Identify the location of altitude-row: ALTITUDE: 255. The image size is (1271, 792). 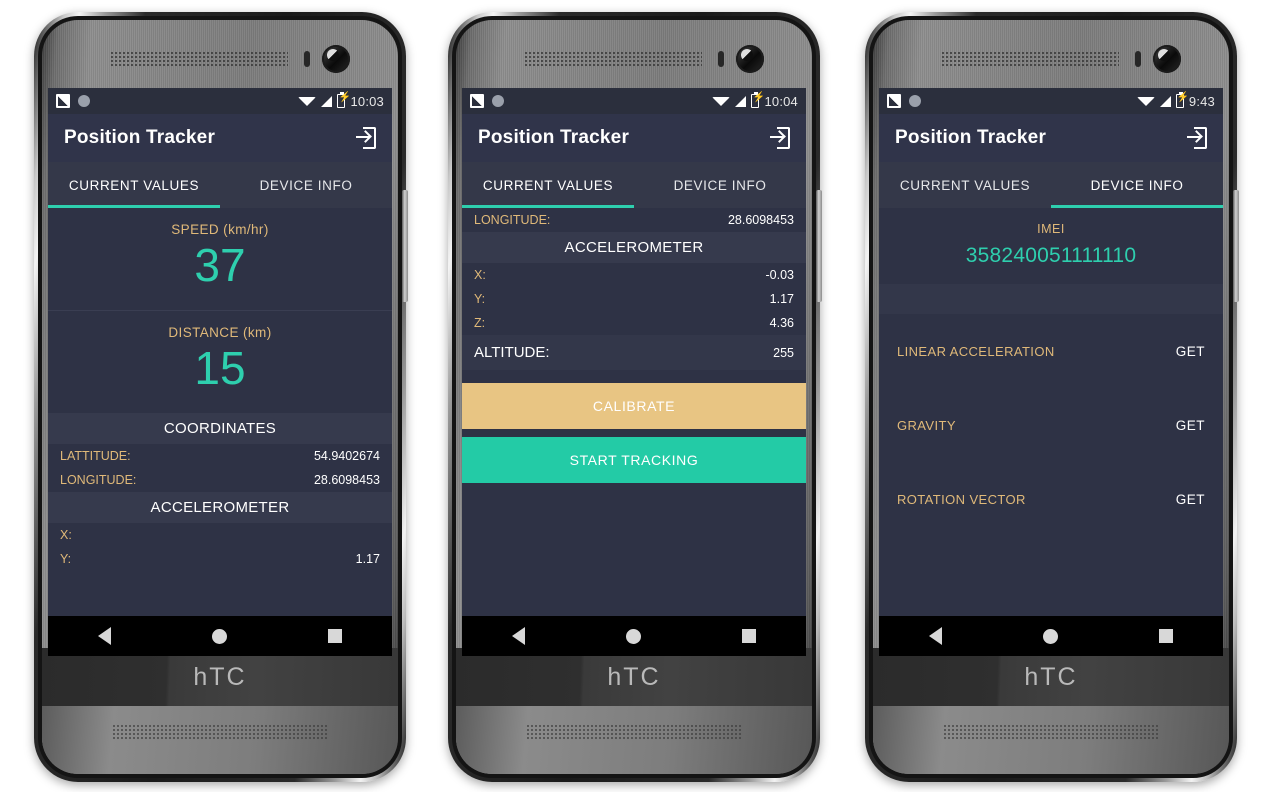
(634, 352).